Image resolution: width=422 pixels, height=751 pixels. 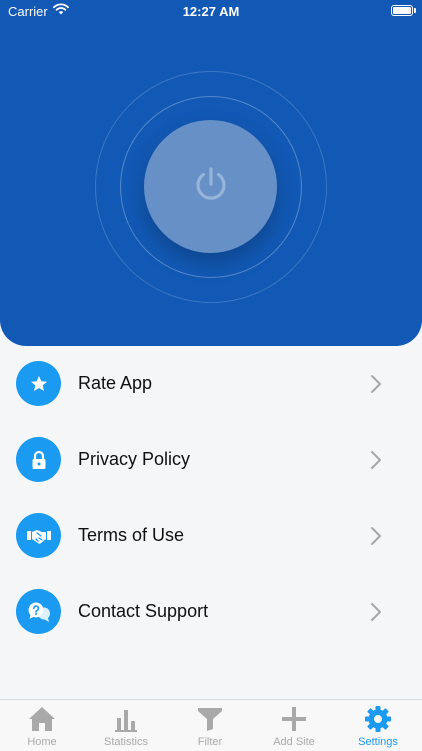 I want to click on settings-item-privacy-policy: Privacy Policy, so click(x=211, y=460).